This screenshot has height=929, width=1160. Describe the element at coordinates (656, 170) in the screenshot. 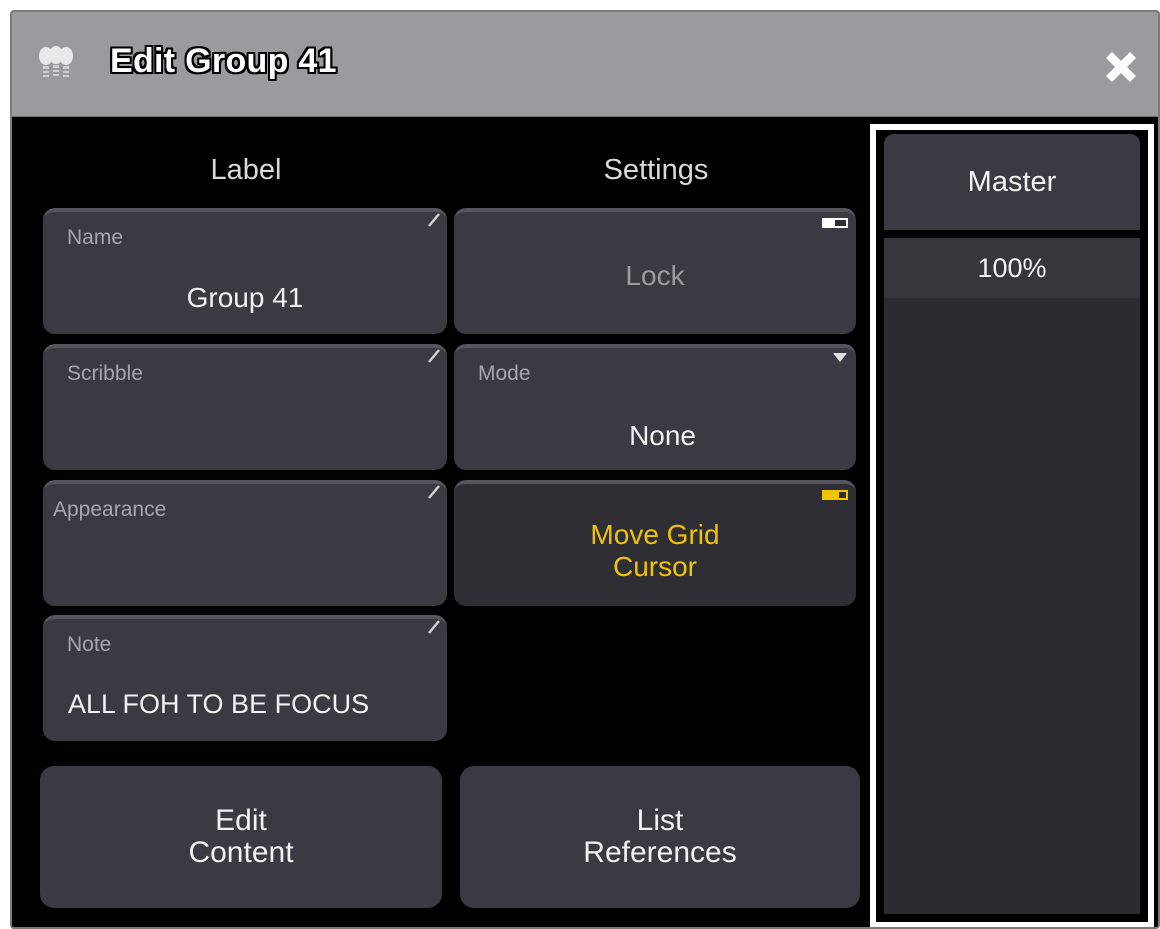

I see `settings-column-heading: Settings` at that location.